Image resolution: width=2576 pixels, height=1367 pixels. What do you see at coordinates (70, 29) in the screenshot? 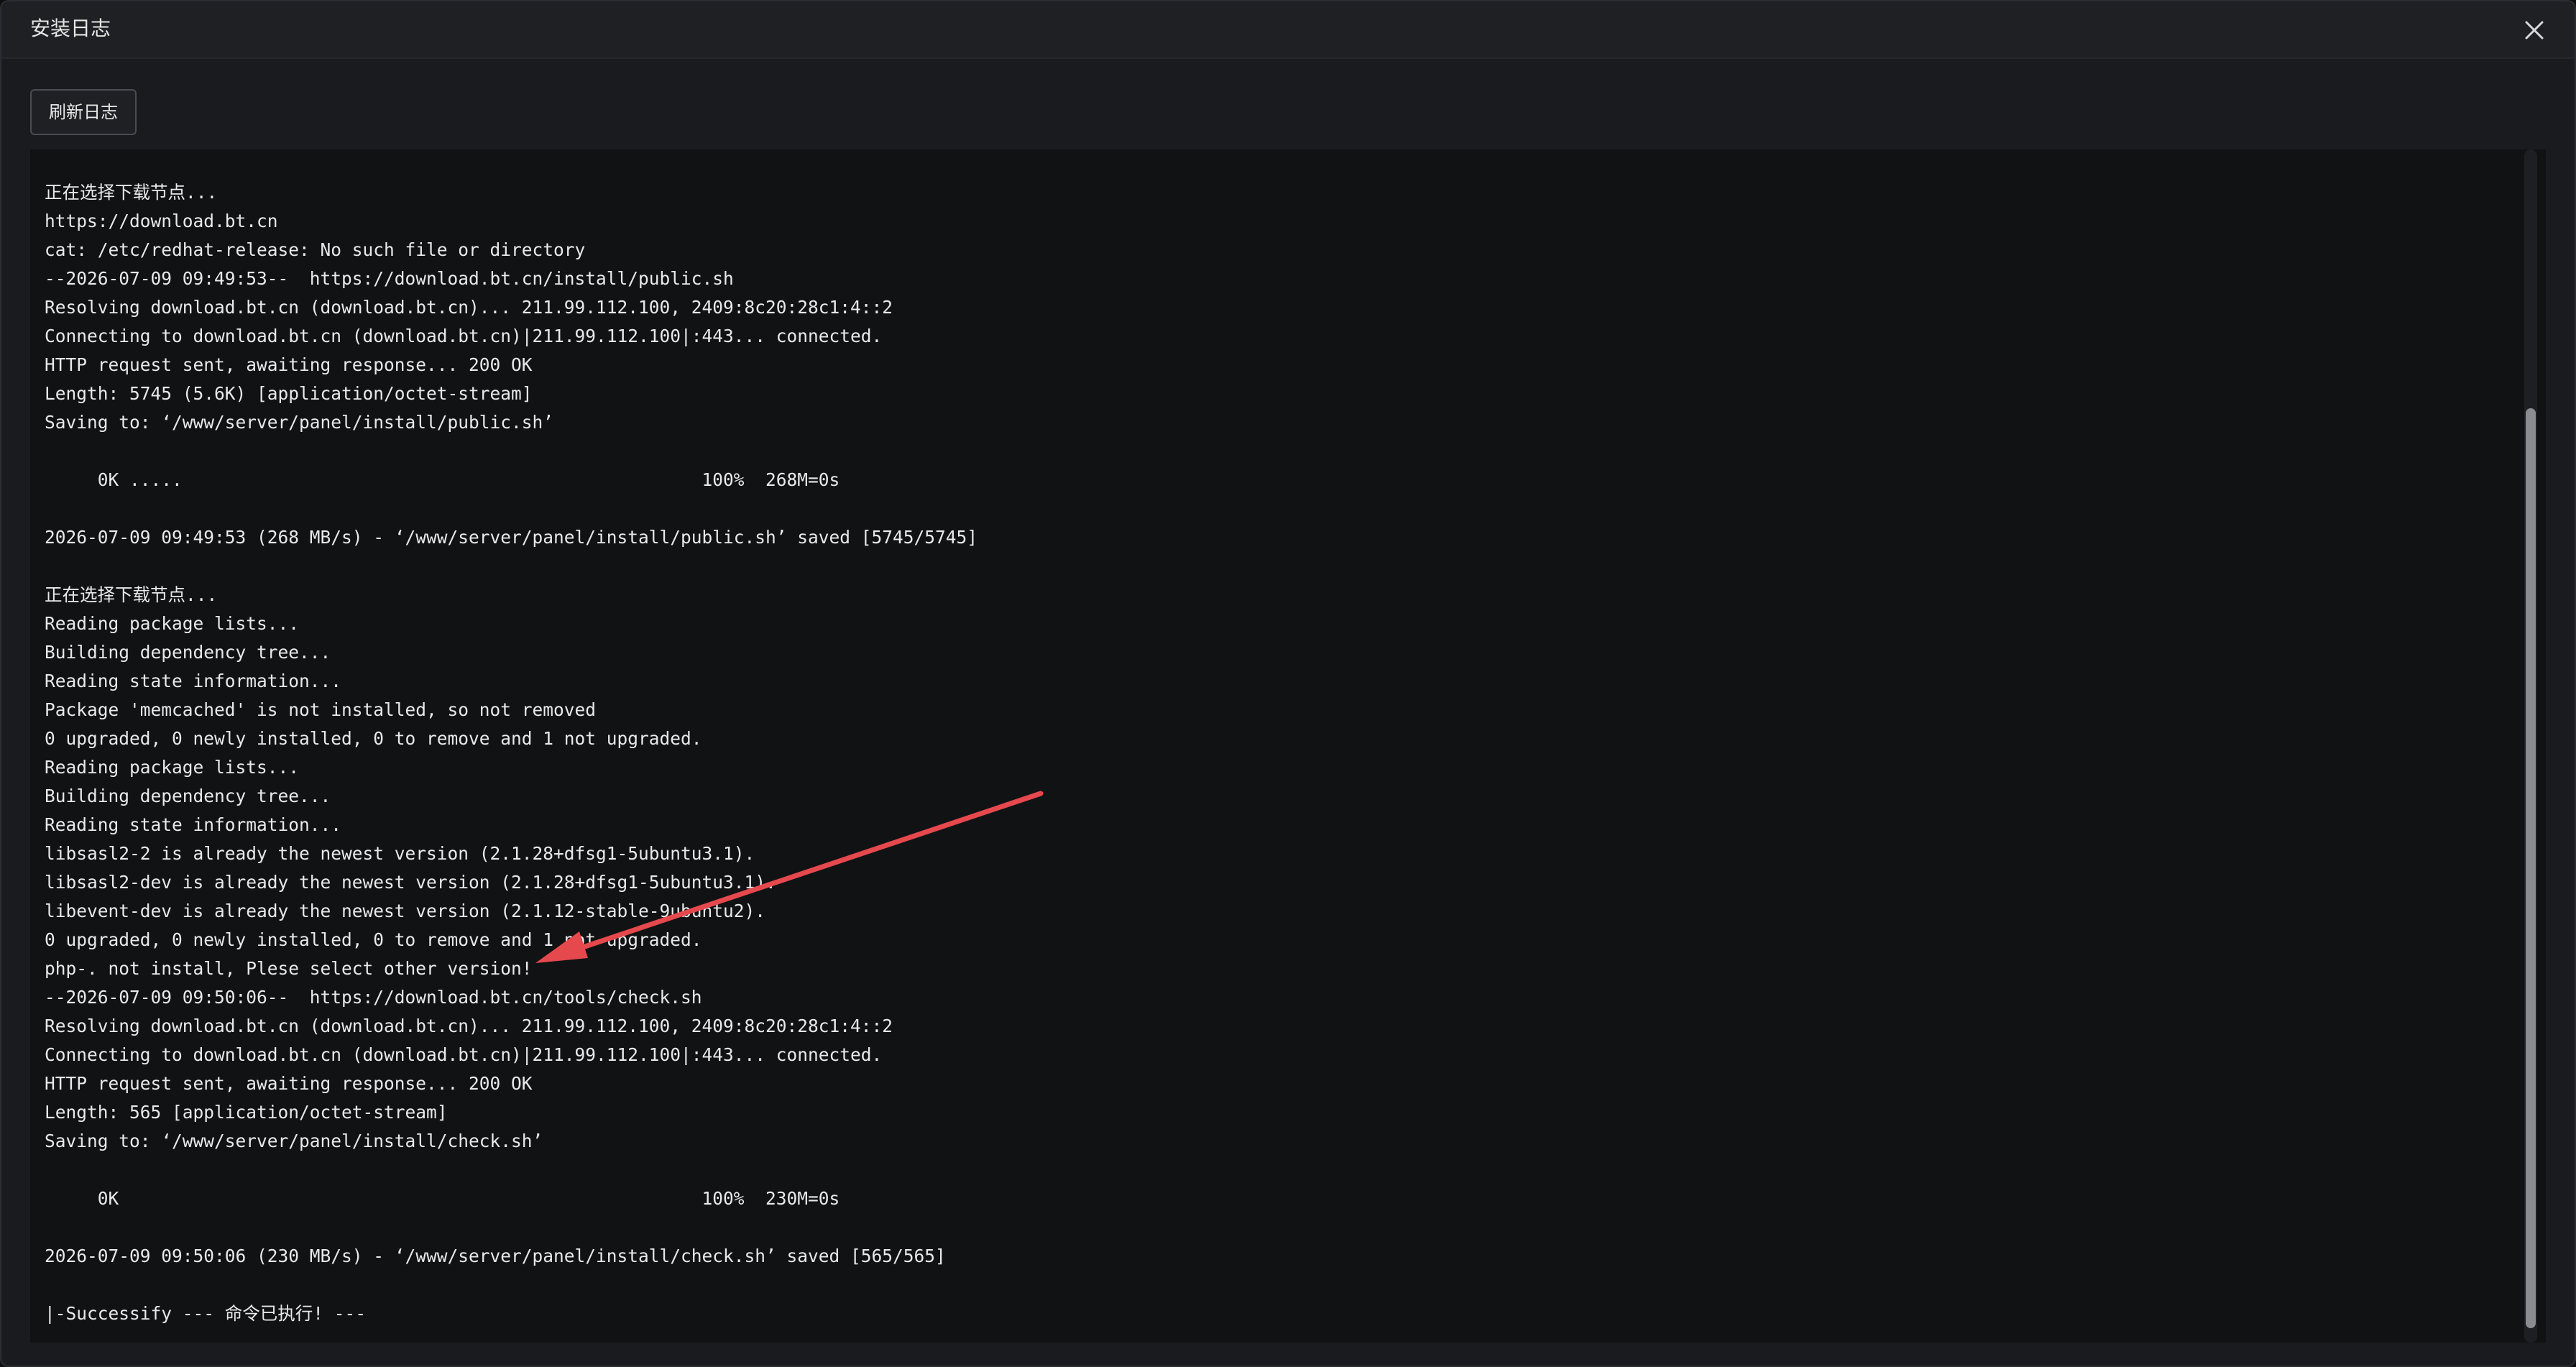
I see `dialog-title: 安装日志` at bounding box center [70, 29].